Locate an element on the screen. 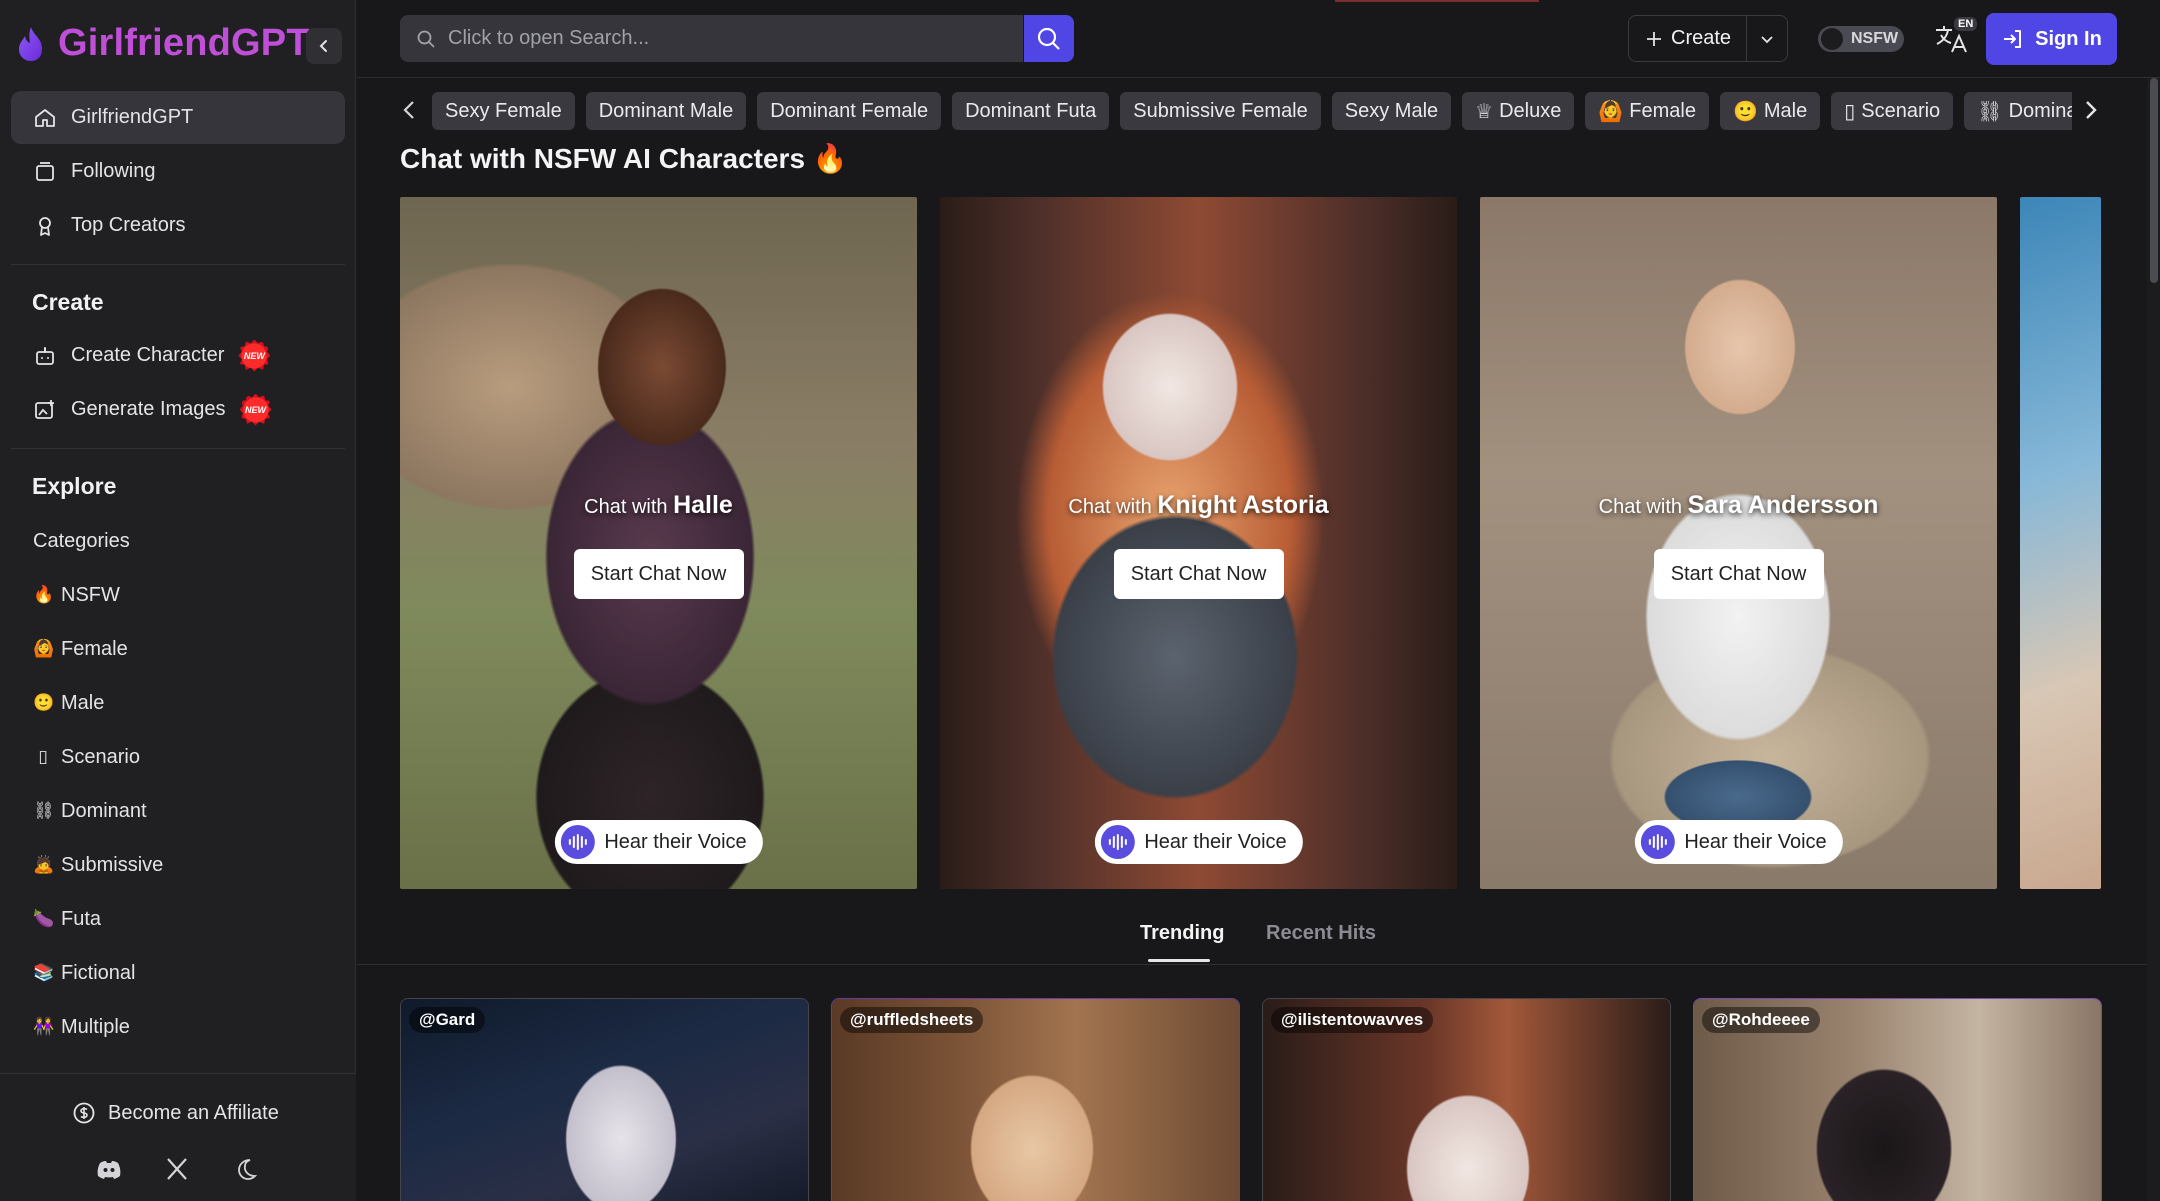  tag-deluxe: ♕ Deluxe is located at coordinates (1518, 111).